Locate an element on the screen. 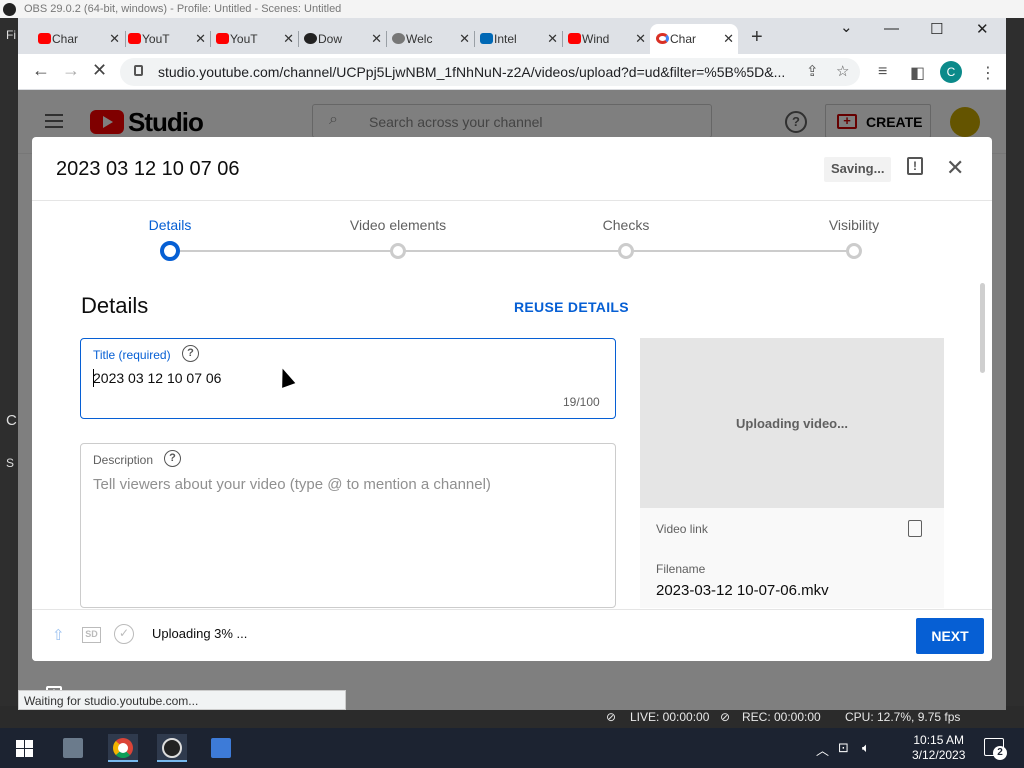 This screenshot has height=768, width=1024. side-panel-icon: ◧ is located at coordinates (917, 73).